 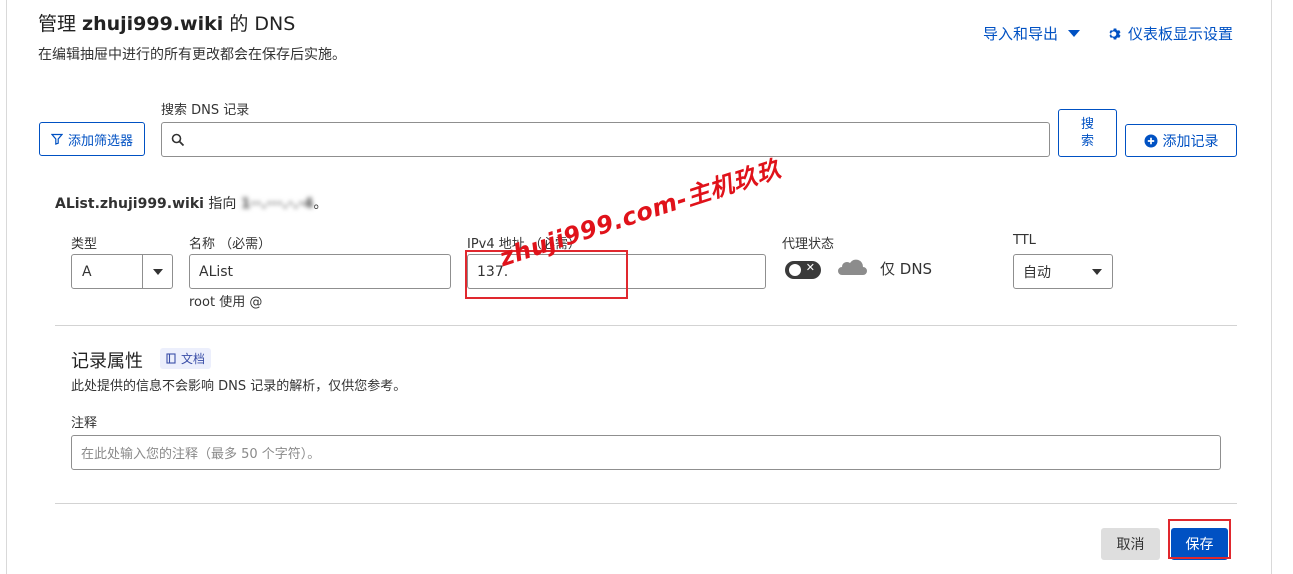 I want to click on name-label: 名称 （必需）, so click(x=230, y=244).